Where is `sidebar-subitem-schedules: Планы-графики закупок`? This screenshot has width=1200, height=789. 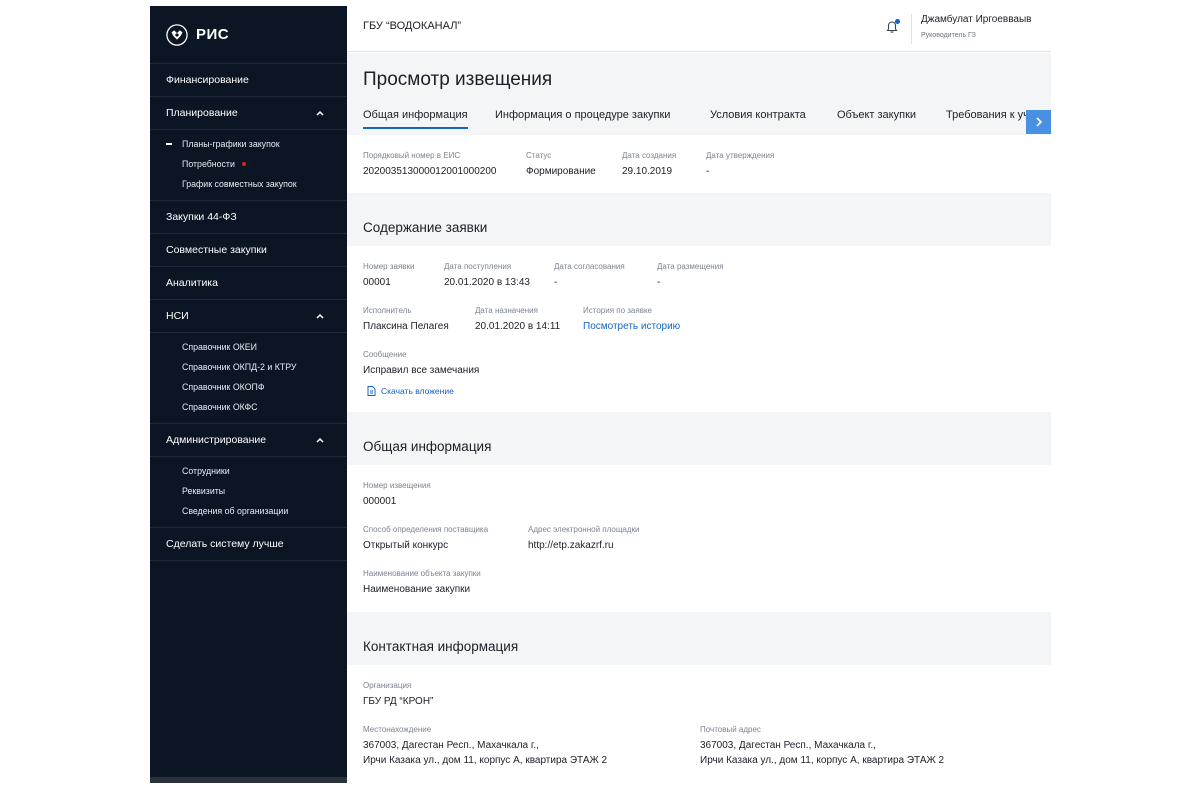
sidebar-subitem-schedules: Планы-графики закупок is located at coordinates (248, 144).